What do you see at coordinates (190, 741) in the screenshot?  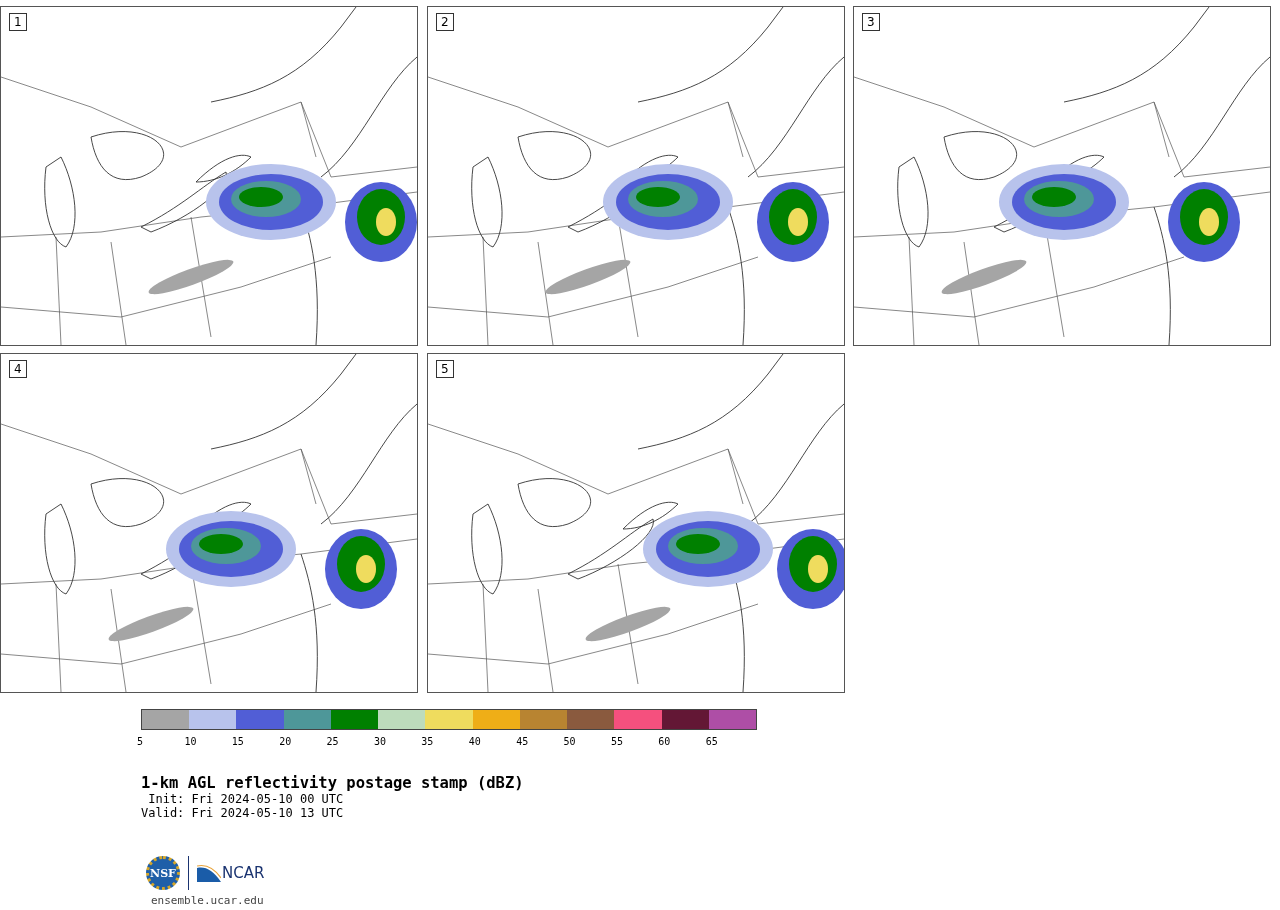 I see `scale-tick-label: 10` at bounding box center [190, 741].